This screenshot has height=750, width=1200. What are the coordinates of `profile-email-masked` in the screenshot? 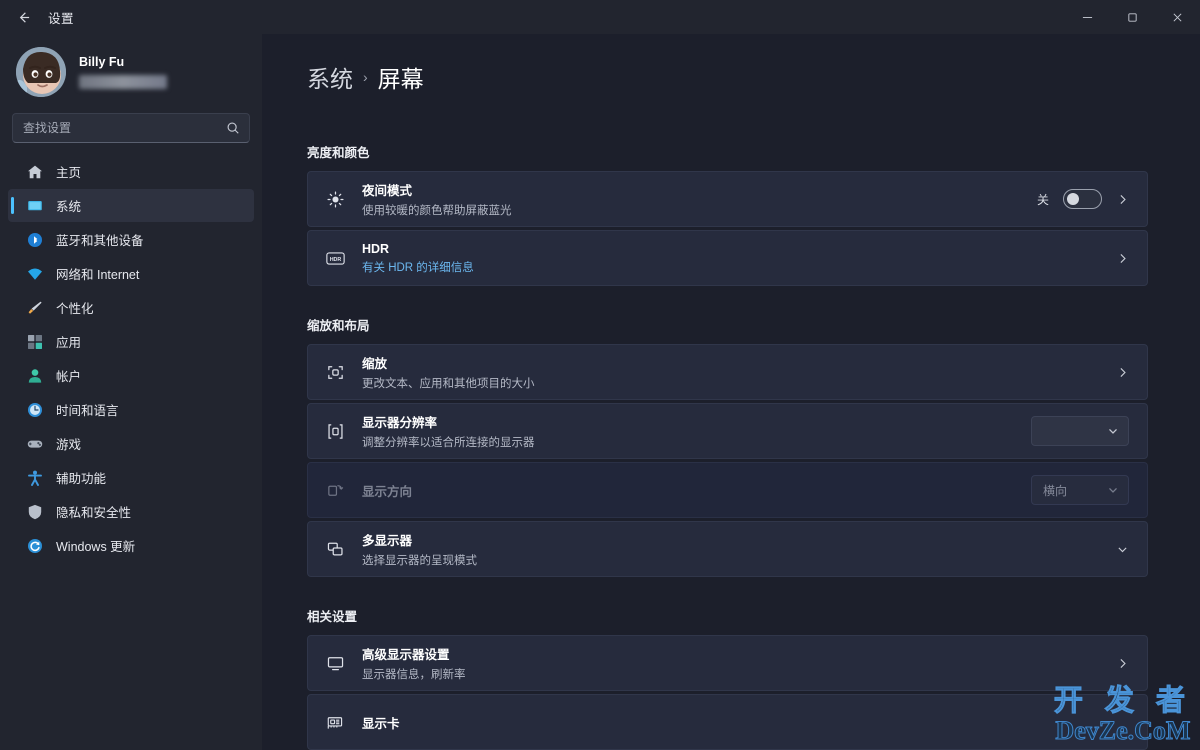 It's located at (123, 82).